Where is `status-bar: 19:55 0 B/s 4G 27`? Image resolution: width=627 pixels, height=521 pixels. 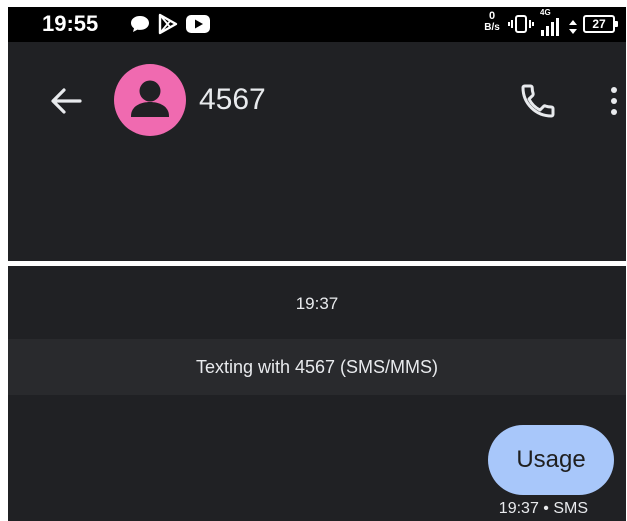 status-bar: 19:55 0 B/s 4G 27 is located at coordinates (317, 24).